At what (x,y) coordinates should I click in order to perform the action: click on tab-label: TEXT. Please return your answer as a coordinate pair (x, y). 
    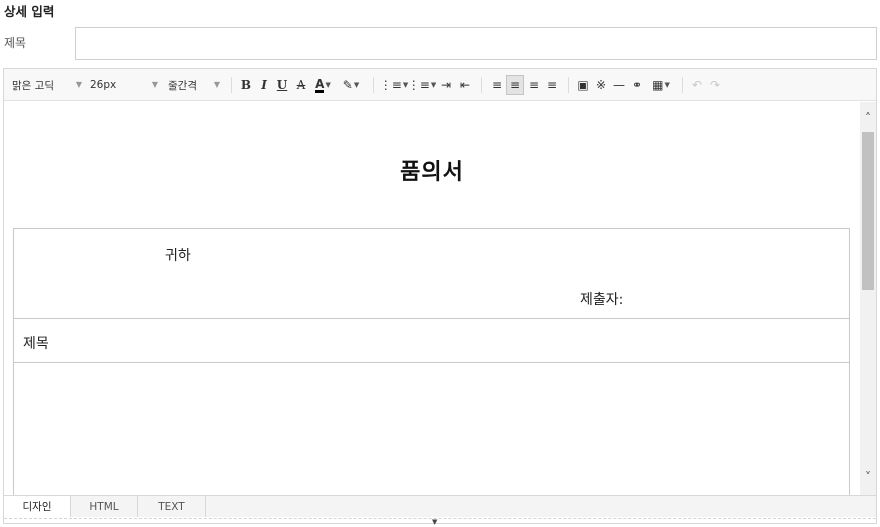
    Looking at the image, I should click on (171, 506).